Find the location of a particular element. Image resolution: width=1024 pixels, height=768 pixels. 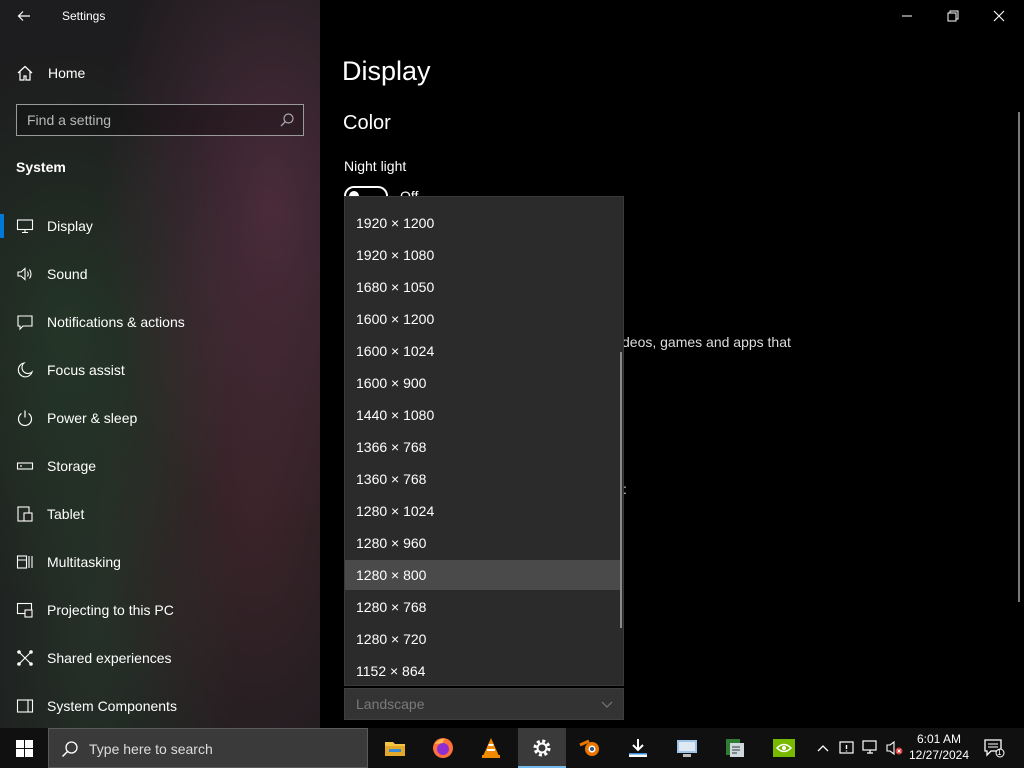

taskbar-app-installer is located at coordinates (638, 748).